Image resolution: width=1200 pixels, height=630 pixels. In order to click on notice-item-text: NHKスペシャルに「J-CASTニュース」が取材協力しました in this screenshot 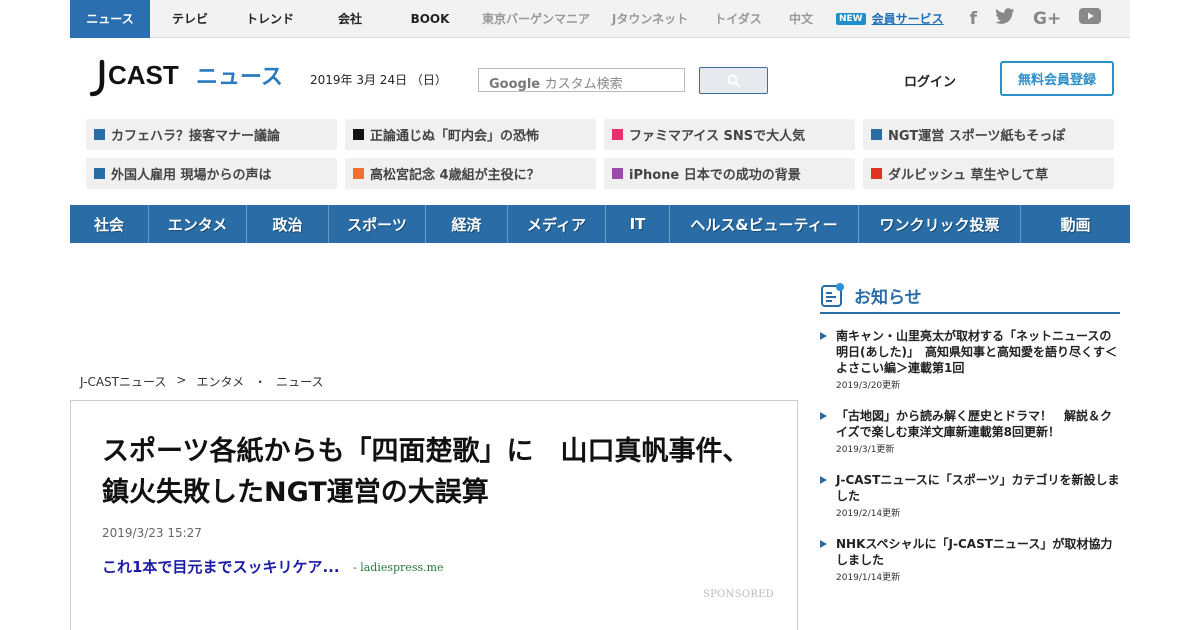, I will do `click(978, 552)`.